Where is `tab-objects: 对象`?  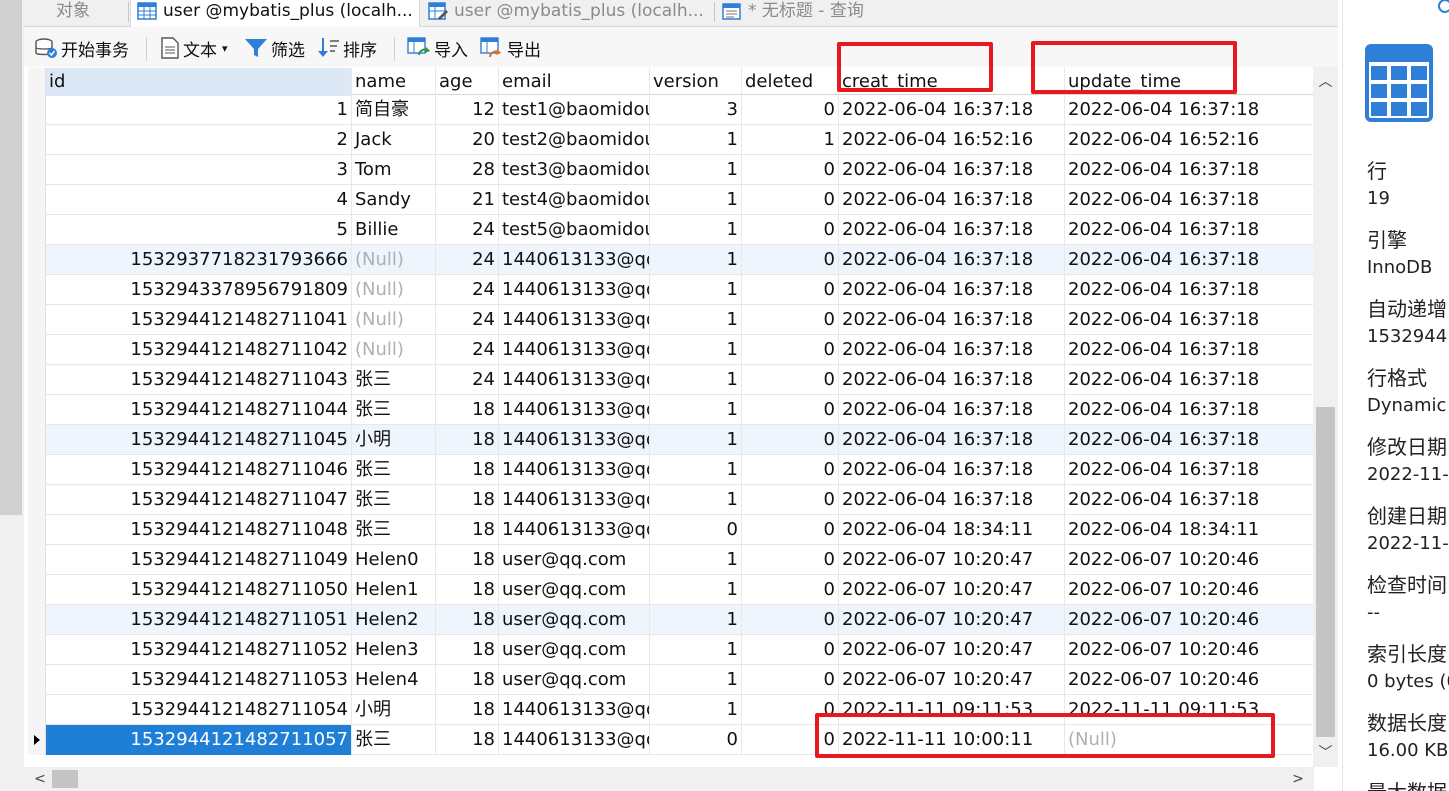
tab-objects: 对象 is located at coordinates (90, 13).